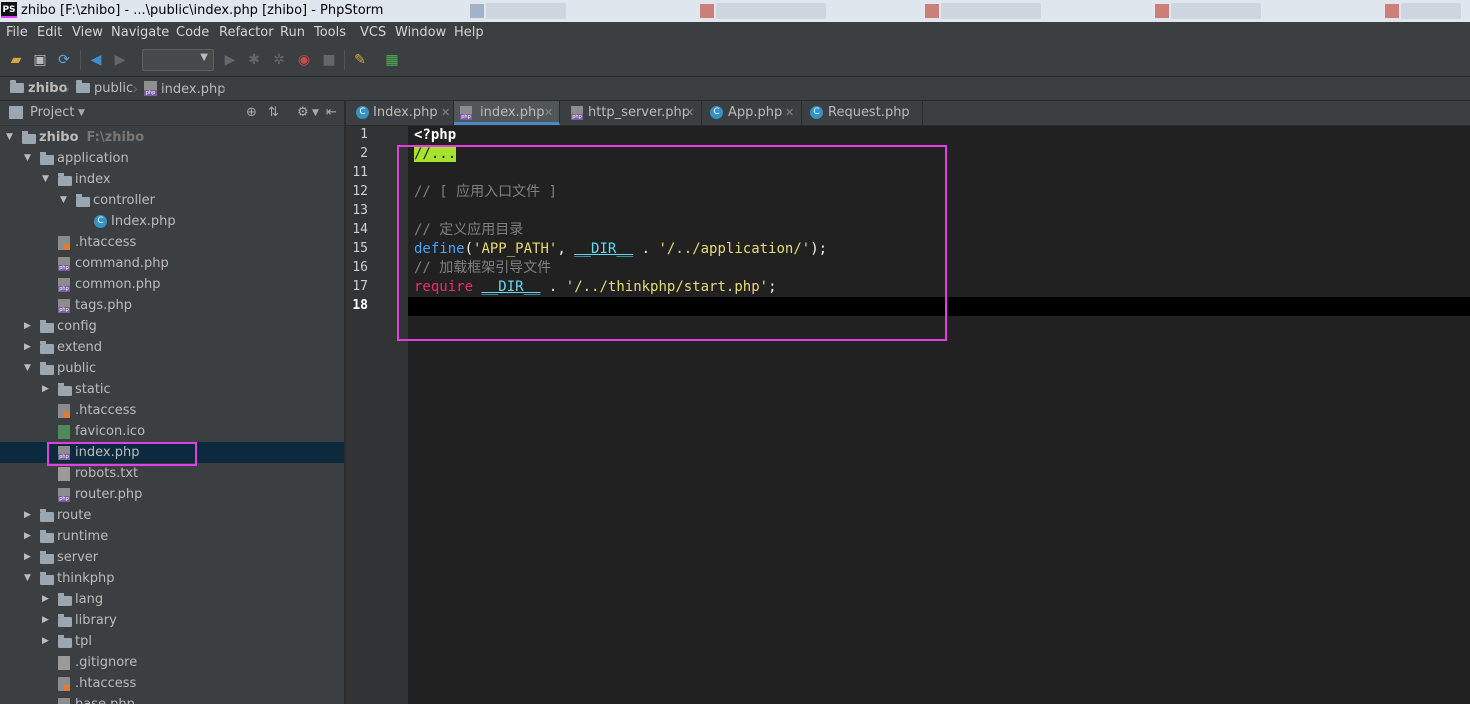 The width and height of the screenshot is (1470, 704). What do you see at coordinates (279, 60) in the screenshot?
I see `coverage-icon: ✲` at bounding box center [279, 60].